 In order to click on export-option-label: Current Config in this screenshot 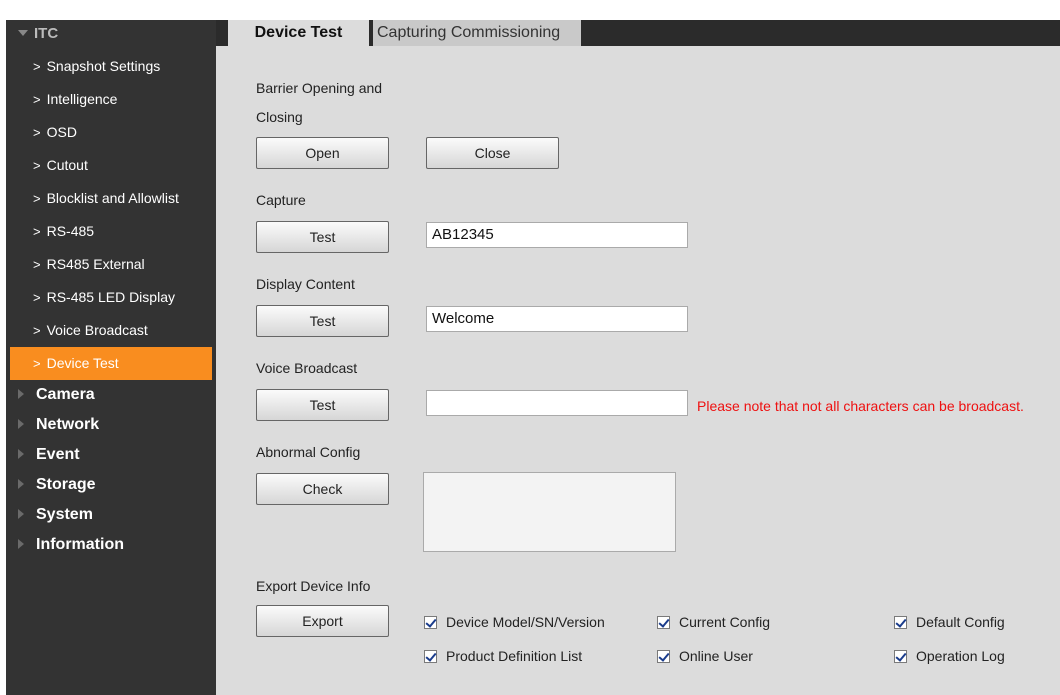, I will do `click(725, 622)`.